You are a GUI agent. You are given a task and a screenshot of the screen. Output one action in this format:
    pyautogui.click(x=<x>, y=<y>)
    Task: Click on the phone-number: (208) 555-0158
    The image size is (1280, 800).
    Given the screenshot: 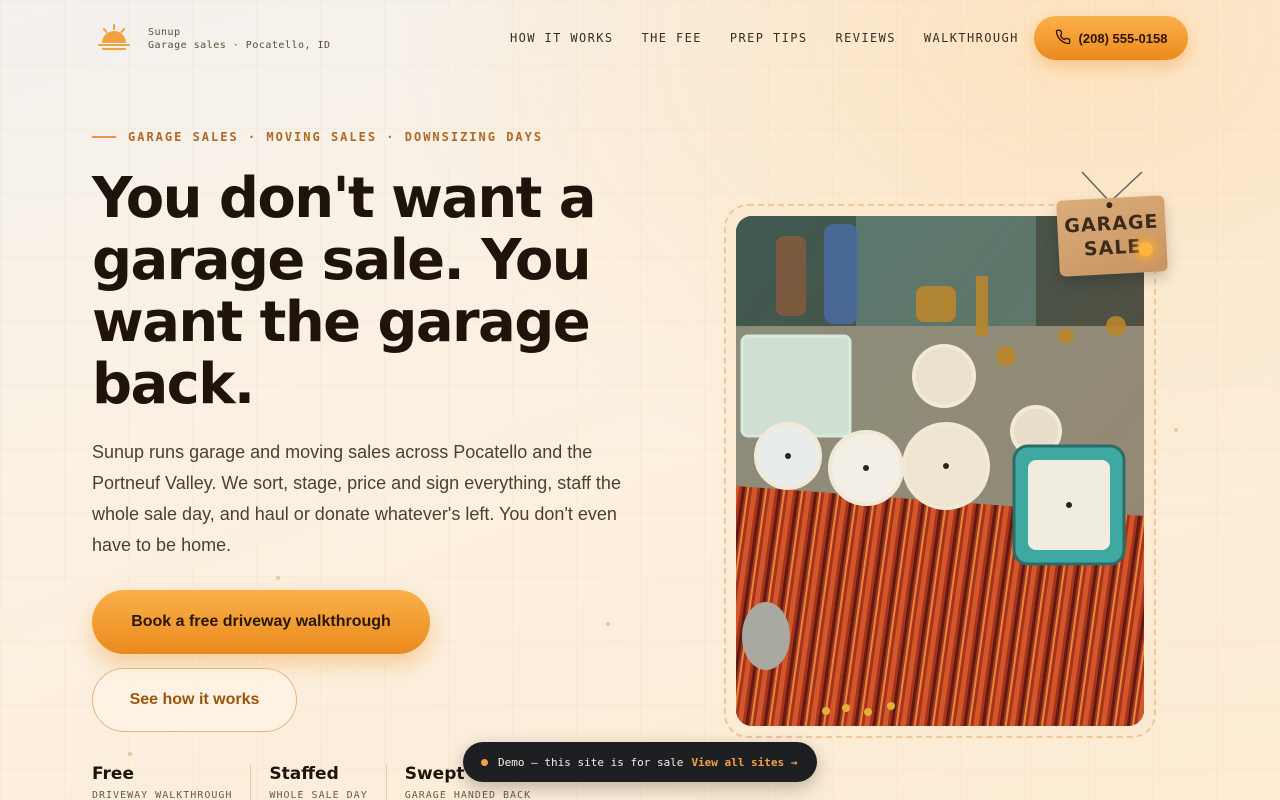 What is the action you would take?
    pyautogui.click(x=1123, y=38)
    